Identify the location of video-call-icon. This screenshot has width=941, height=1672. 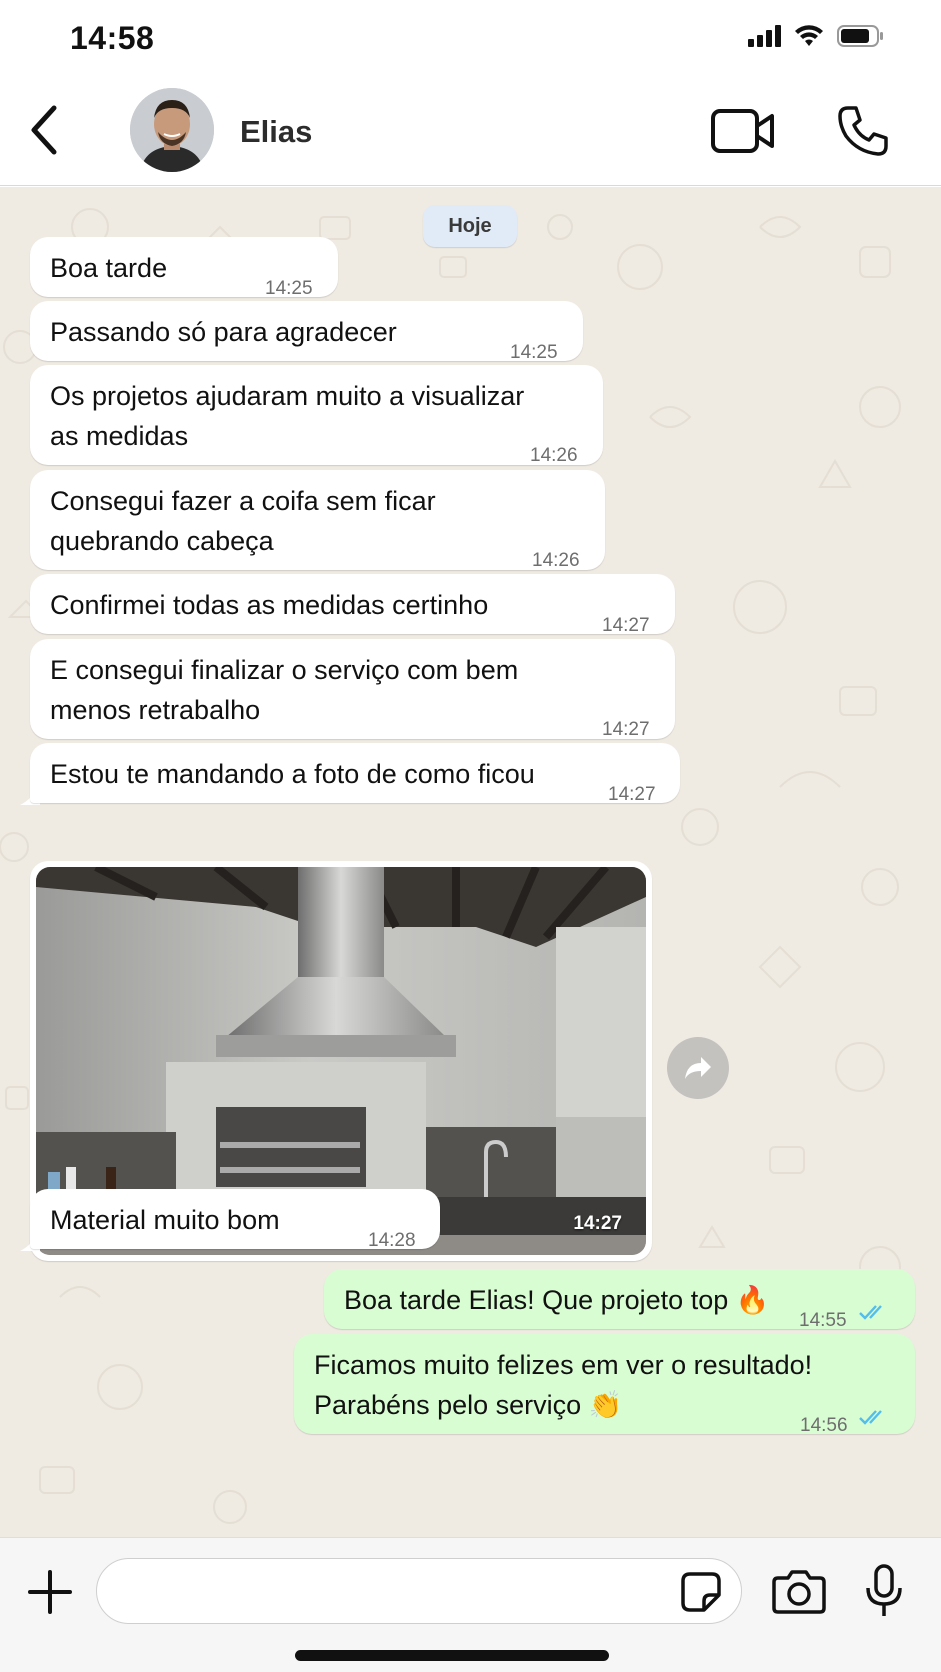
(742, 131).